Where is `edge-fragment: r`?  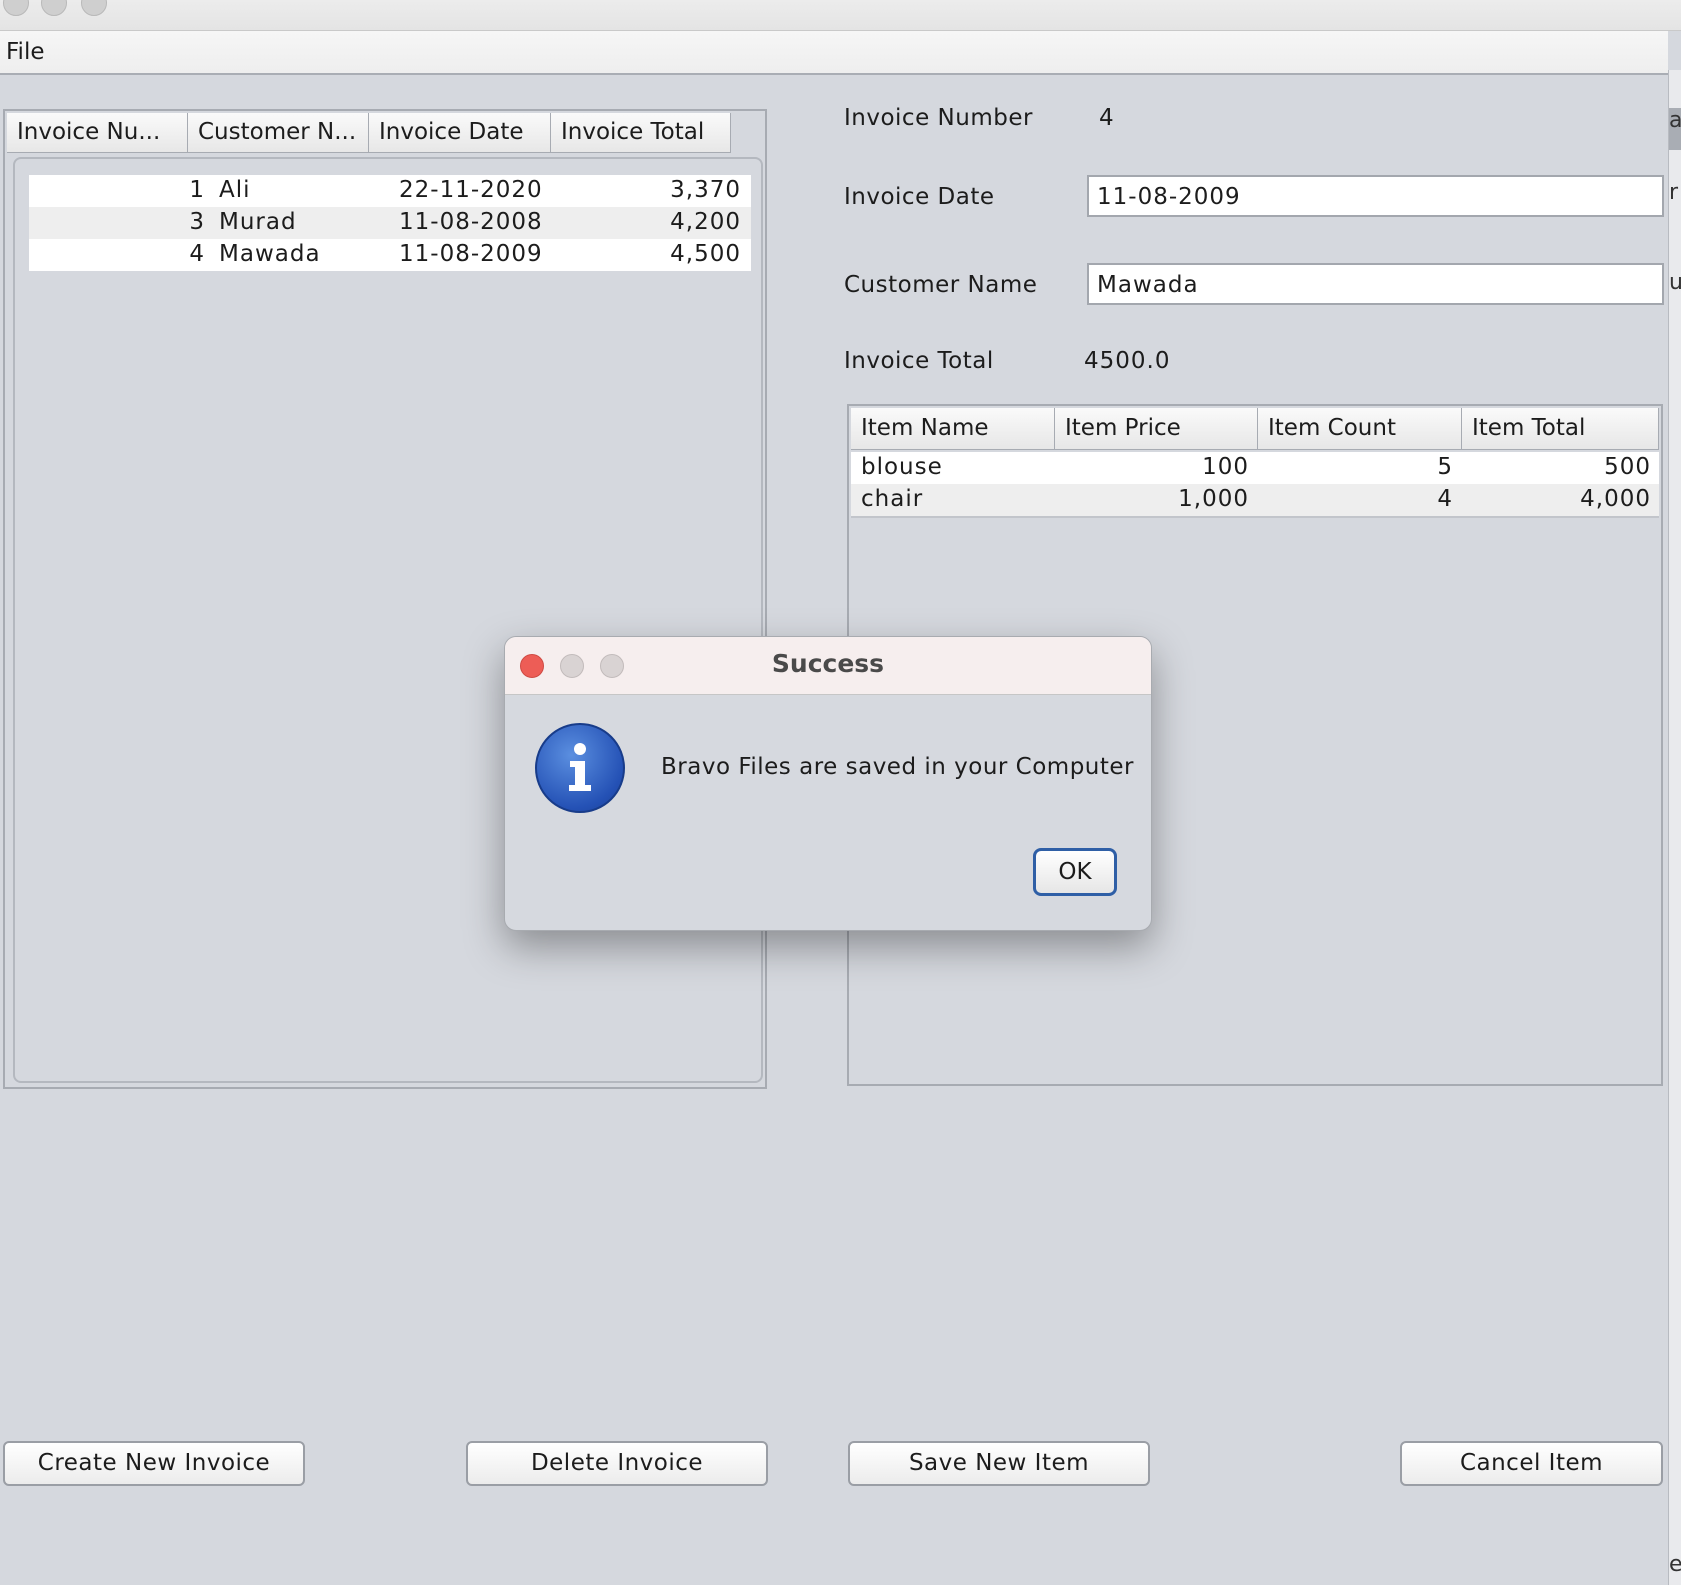 edge-fragment: r is located at coordinates (1674, 192).